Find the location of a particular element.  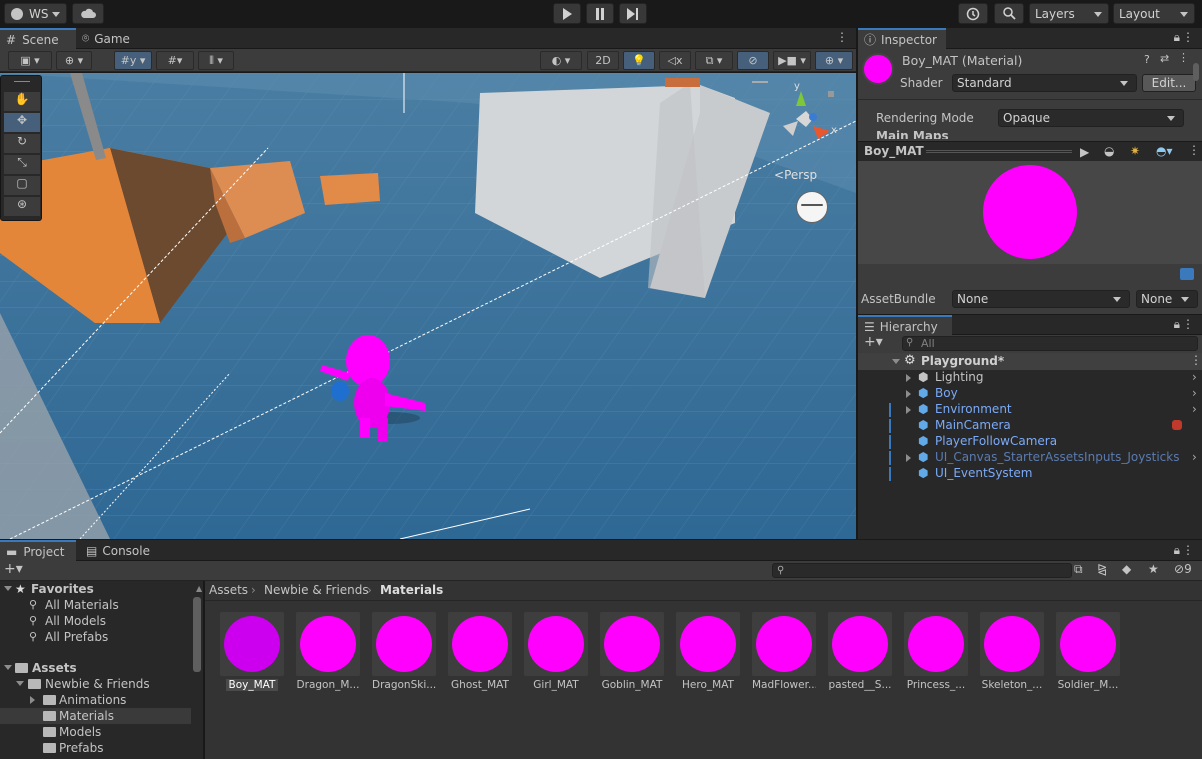

preview-sphere-icon: ◒ is located at coordinates (1109, 151).